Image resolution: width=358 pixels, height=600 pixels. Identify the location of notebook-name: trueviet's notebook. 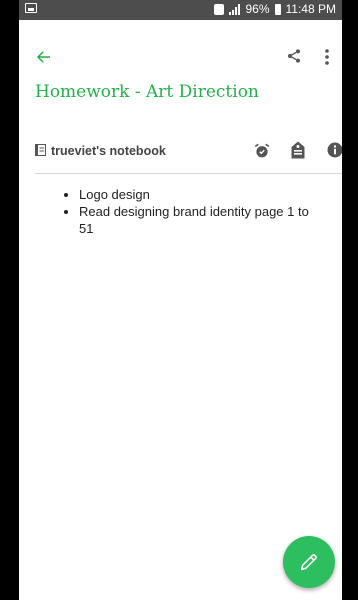
(108, 151).